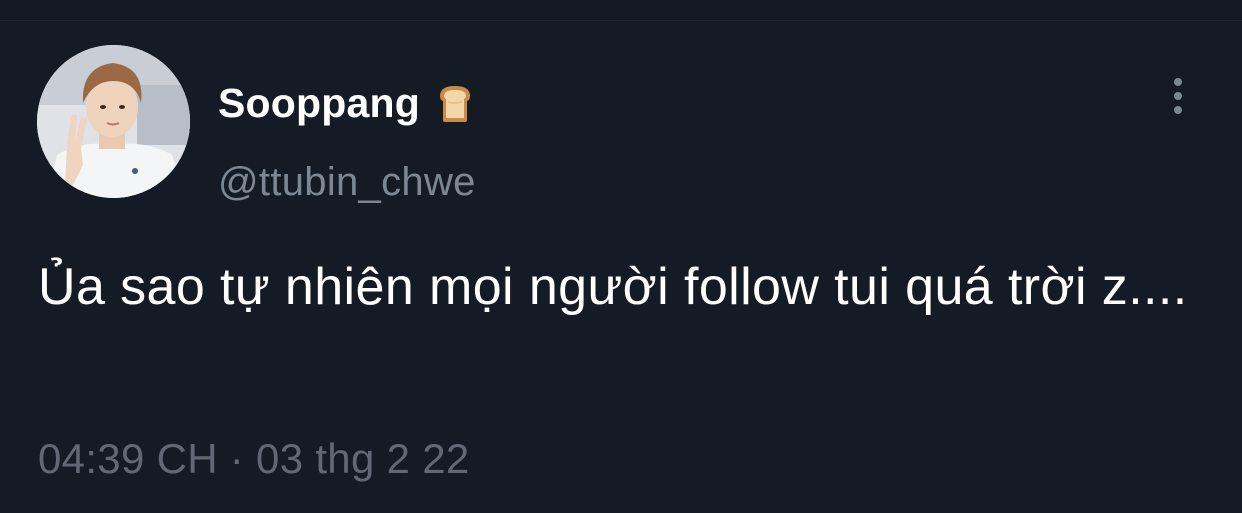 The width and height of the screenshot is (1242, 513). Describe the element at coordinates (455, 103) in the screenshot. I see `bread-icon` at that location.